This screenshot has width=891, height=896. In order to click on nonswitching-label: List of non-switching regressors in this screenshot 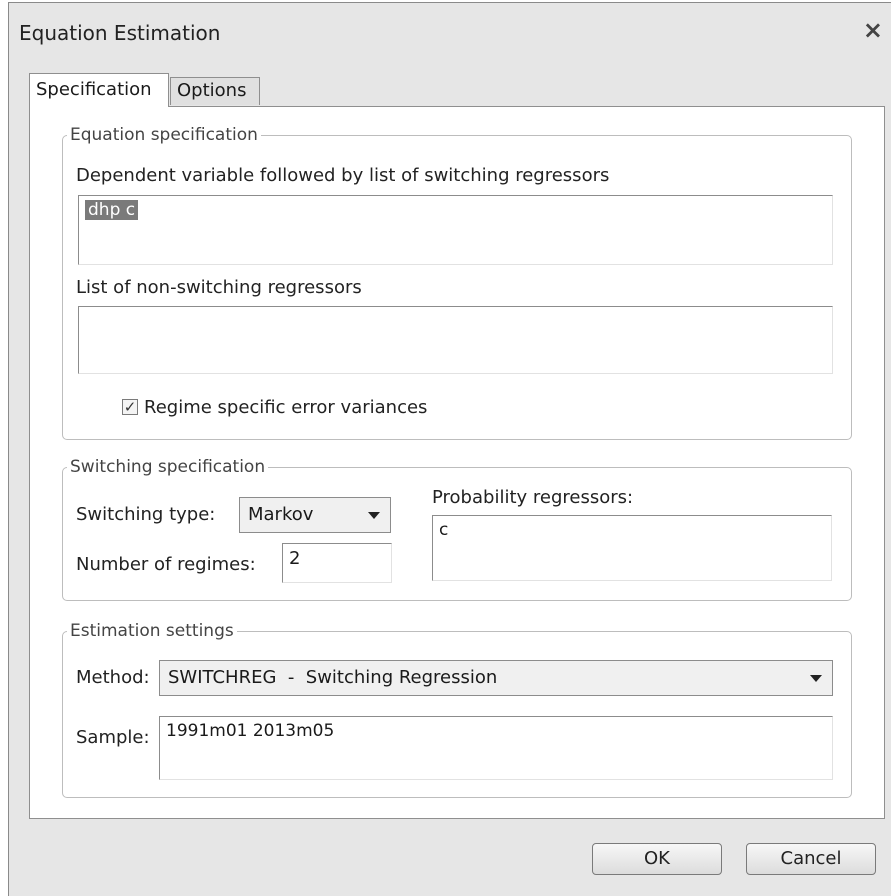, I will do `click(219, 287)`.